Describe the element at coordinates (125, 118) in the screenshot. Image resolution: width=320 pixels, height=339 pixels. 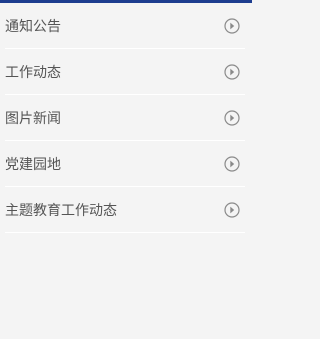
I see `menu-item-photo-news: 图片新闻` at that location.